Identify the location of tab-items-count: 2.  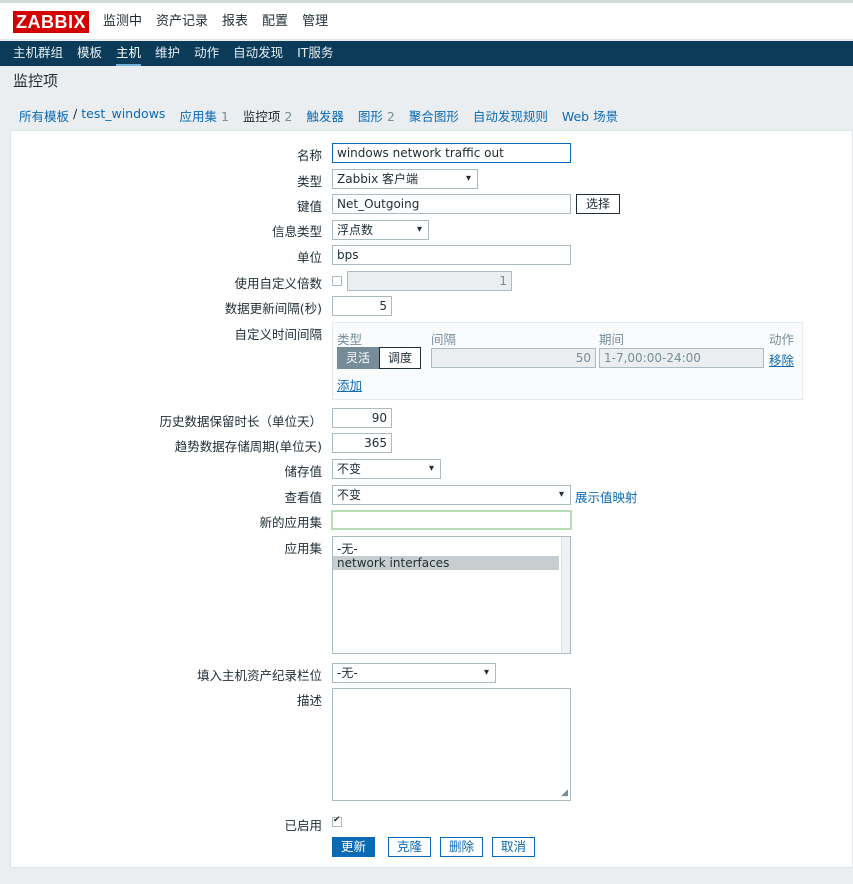
(288, 116).